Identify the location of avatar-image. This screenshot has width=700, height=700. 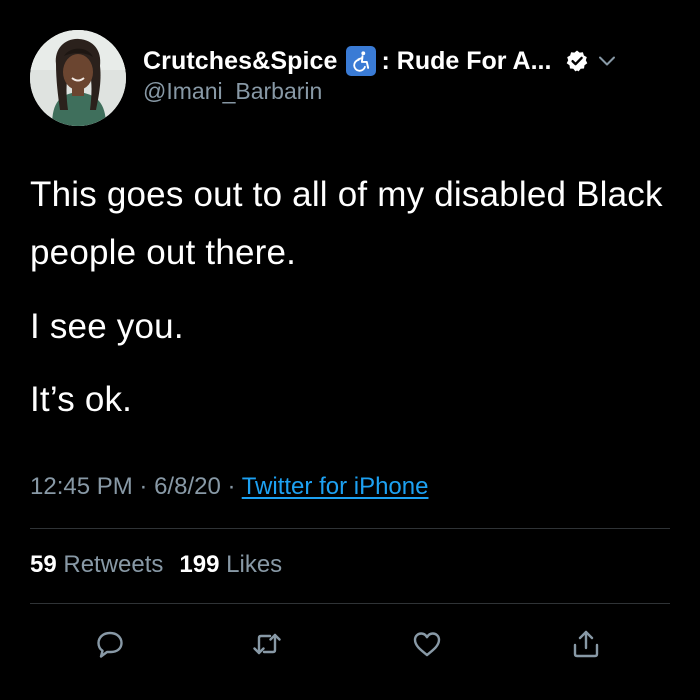
(78, 78).